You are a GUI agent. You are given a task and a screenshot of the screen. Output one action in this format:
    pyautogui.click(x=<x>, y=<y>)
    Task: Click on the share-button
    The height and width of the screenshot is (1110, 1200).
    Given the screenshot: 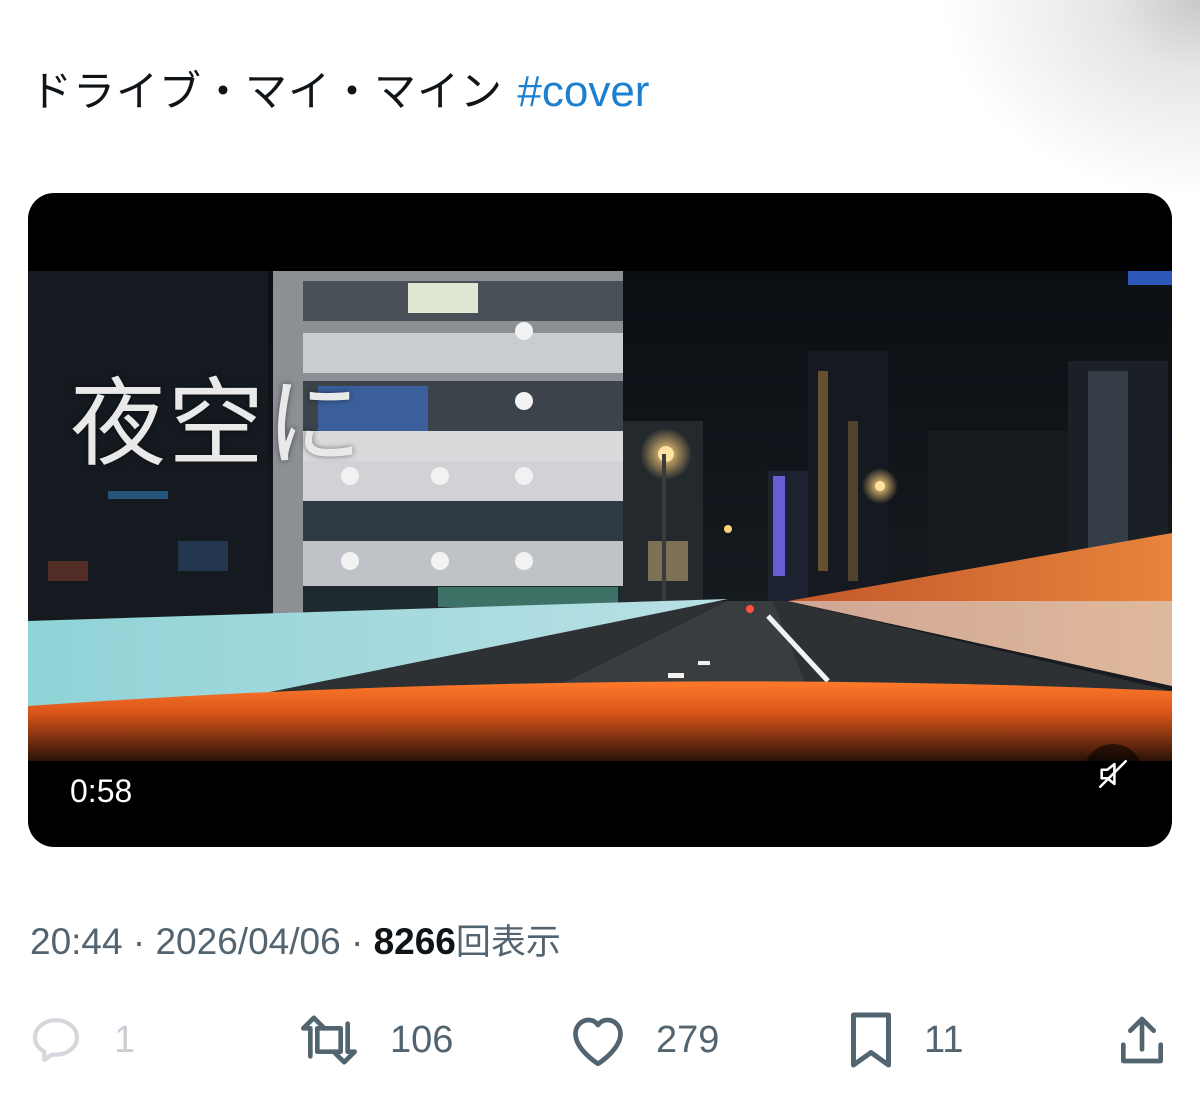 What is the action you would take?
    pyautogui.click(x=1142, y=1040)
    